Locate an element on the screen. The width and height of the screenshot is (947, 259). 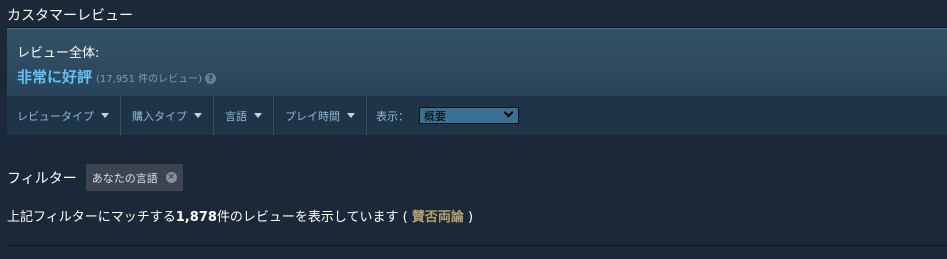
review-type-dropdown: レビュータイプ is located at coordinates (64, 115).